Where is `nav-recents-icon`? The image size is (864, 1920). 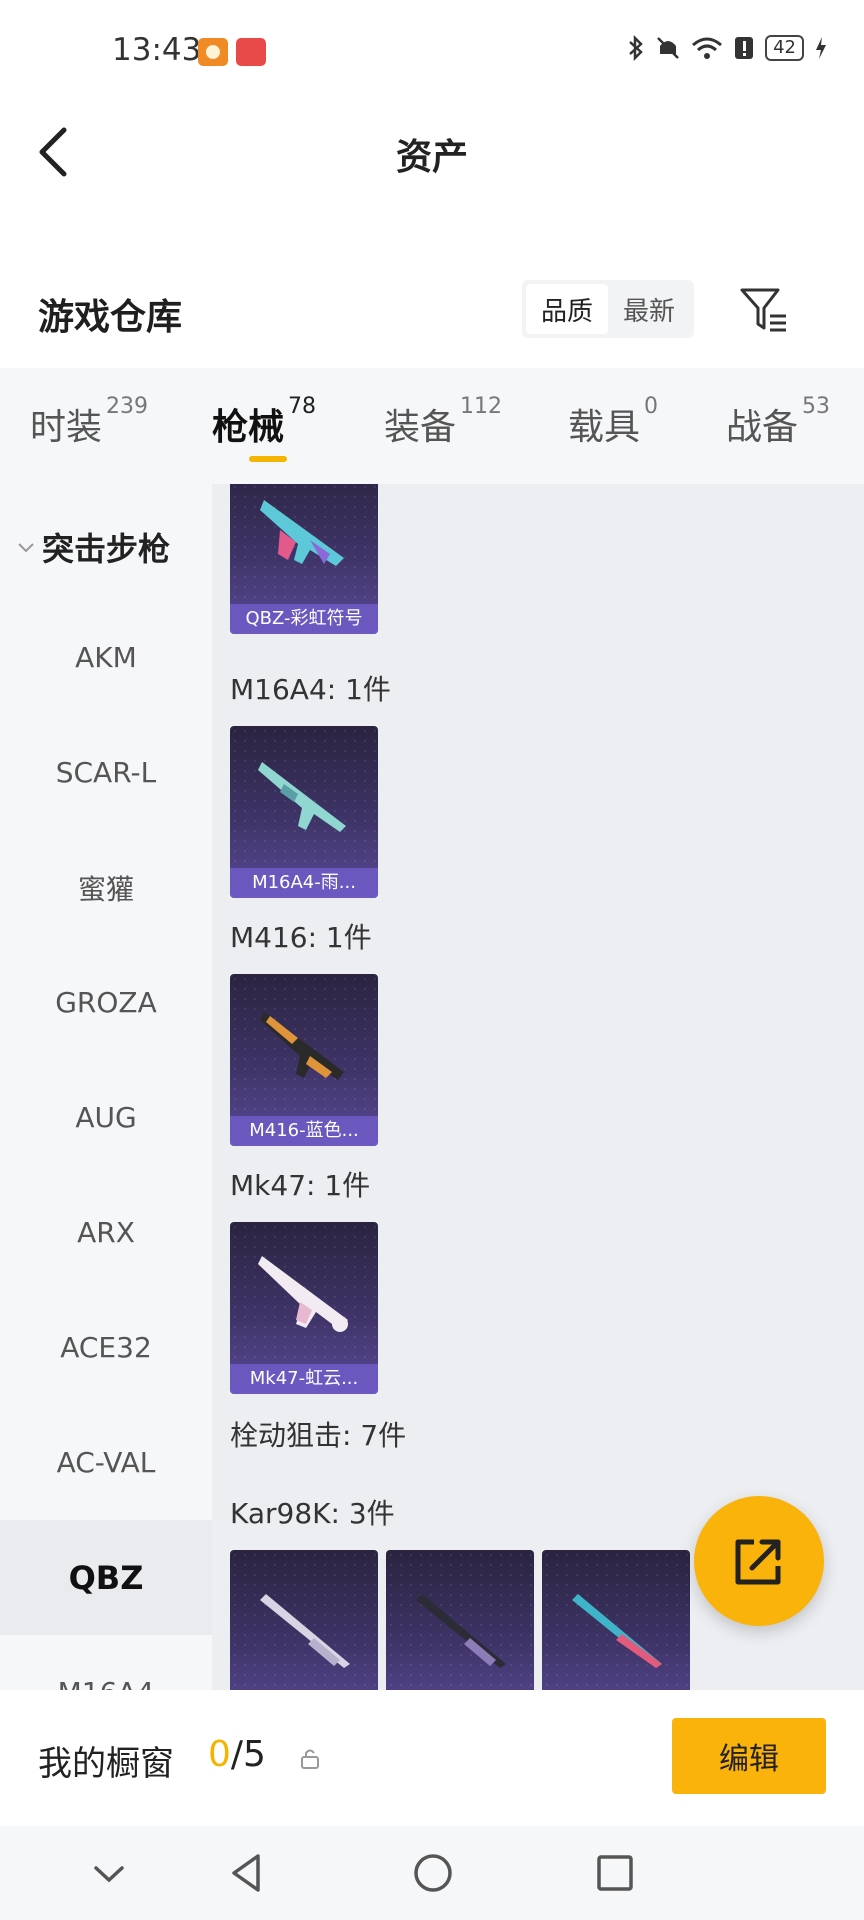 nav-recents-icon is located at coordinates (615, 1873).